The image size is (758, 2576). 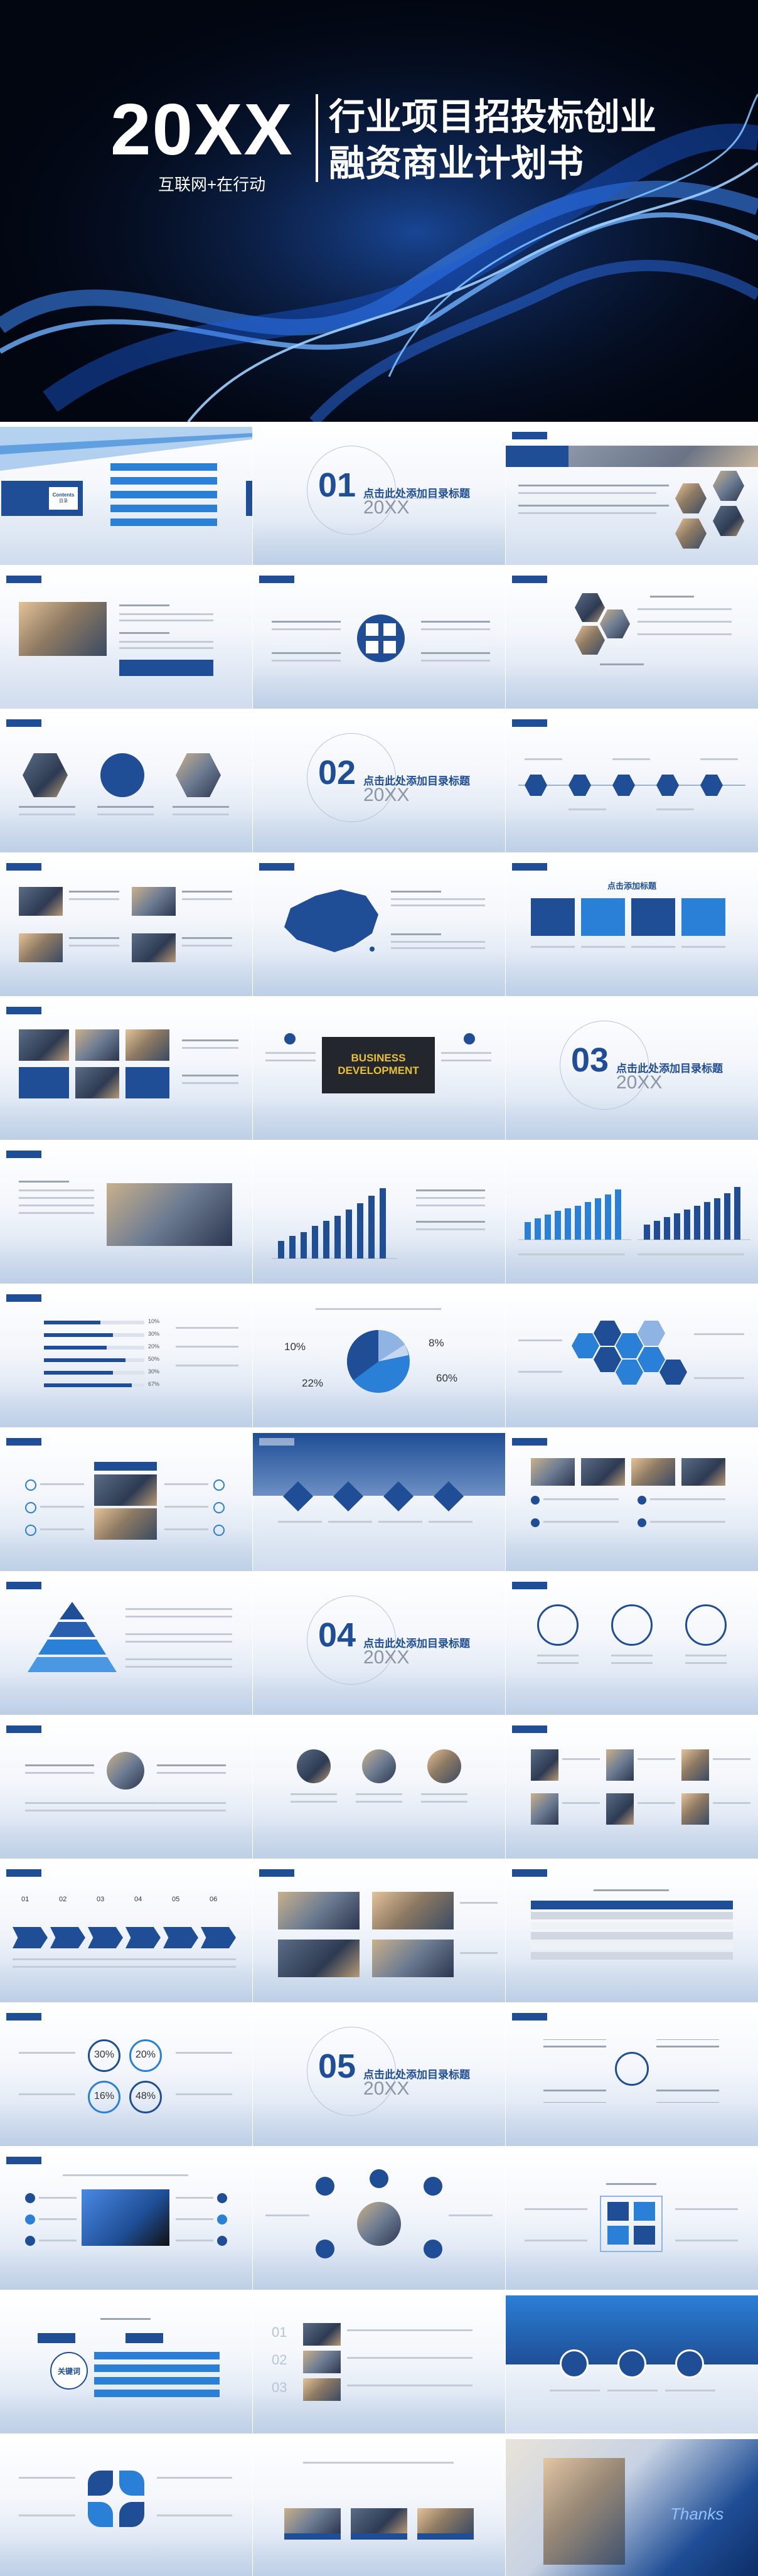 I want to click on slide-sun-photo, so click(x=126, y=640).